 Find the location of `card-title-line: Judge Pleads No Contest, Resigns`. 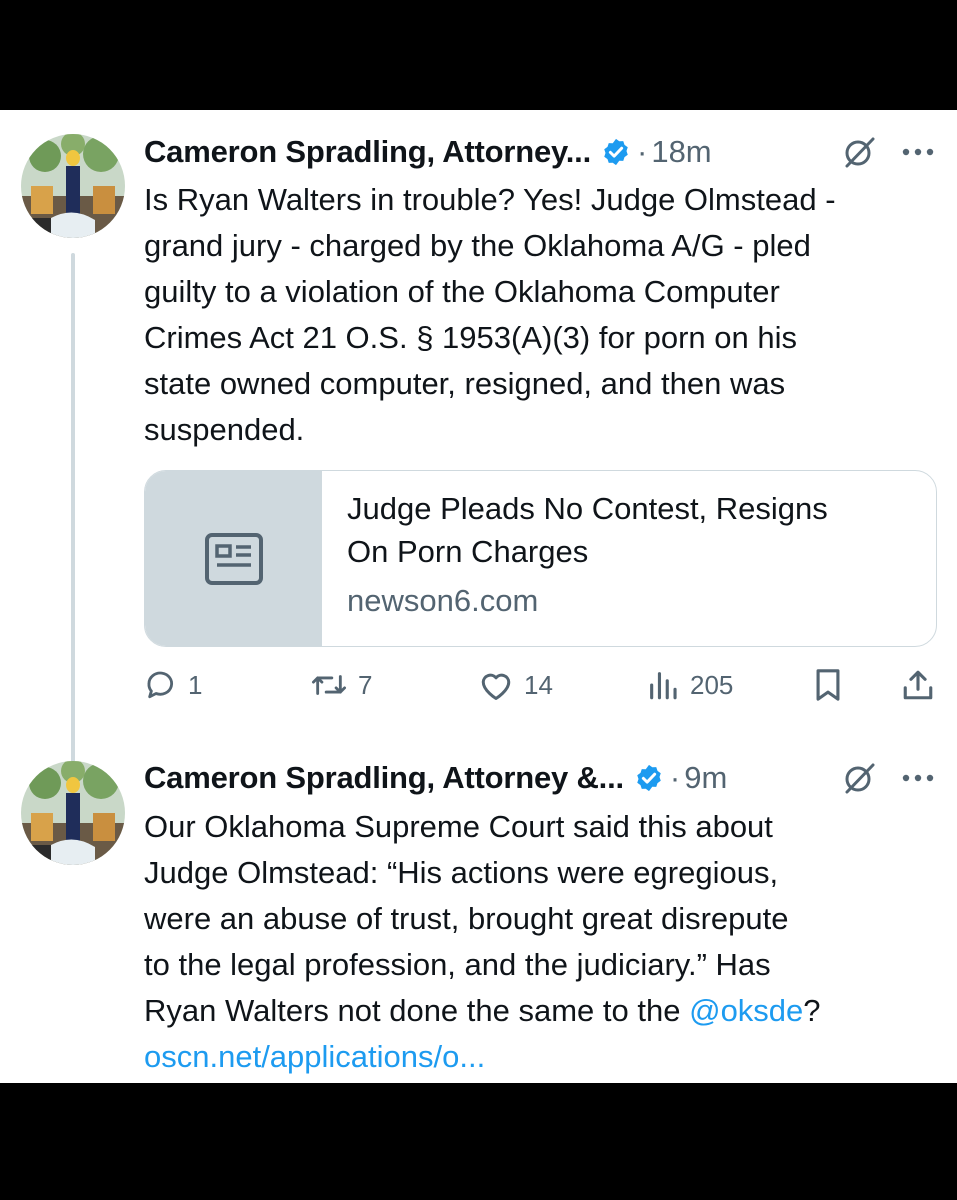

card-title-line: Judge Pleads No Contest, Resigns is located at coordinates (587, 508).